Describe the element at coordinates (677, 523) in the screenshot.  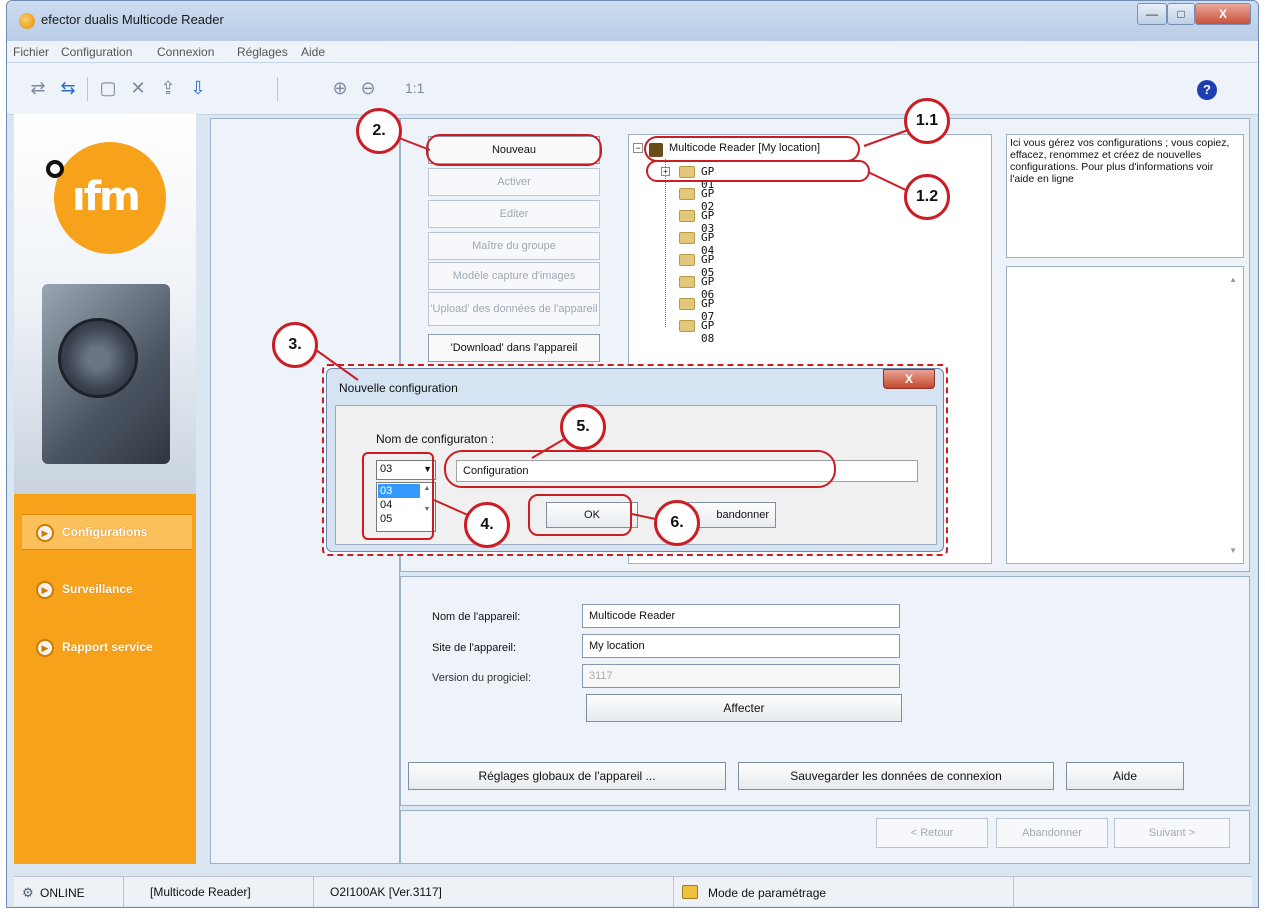
I see `callout-6: 6.` at that location.